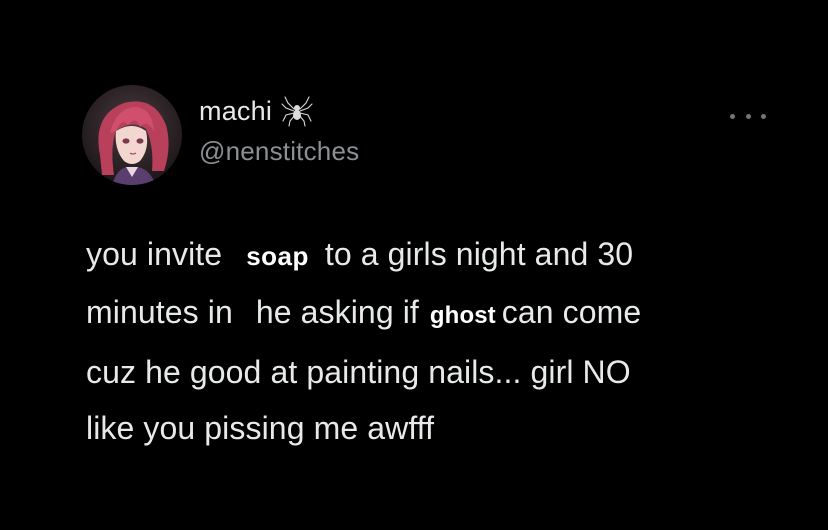  I want to click on avatar-image, so click(132, 135).